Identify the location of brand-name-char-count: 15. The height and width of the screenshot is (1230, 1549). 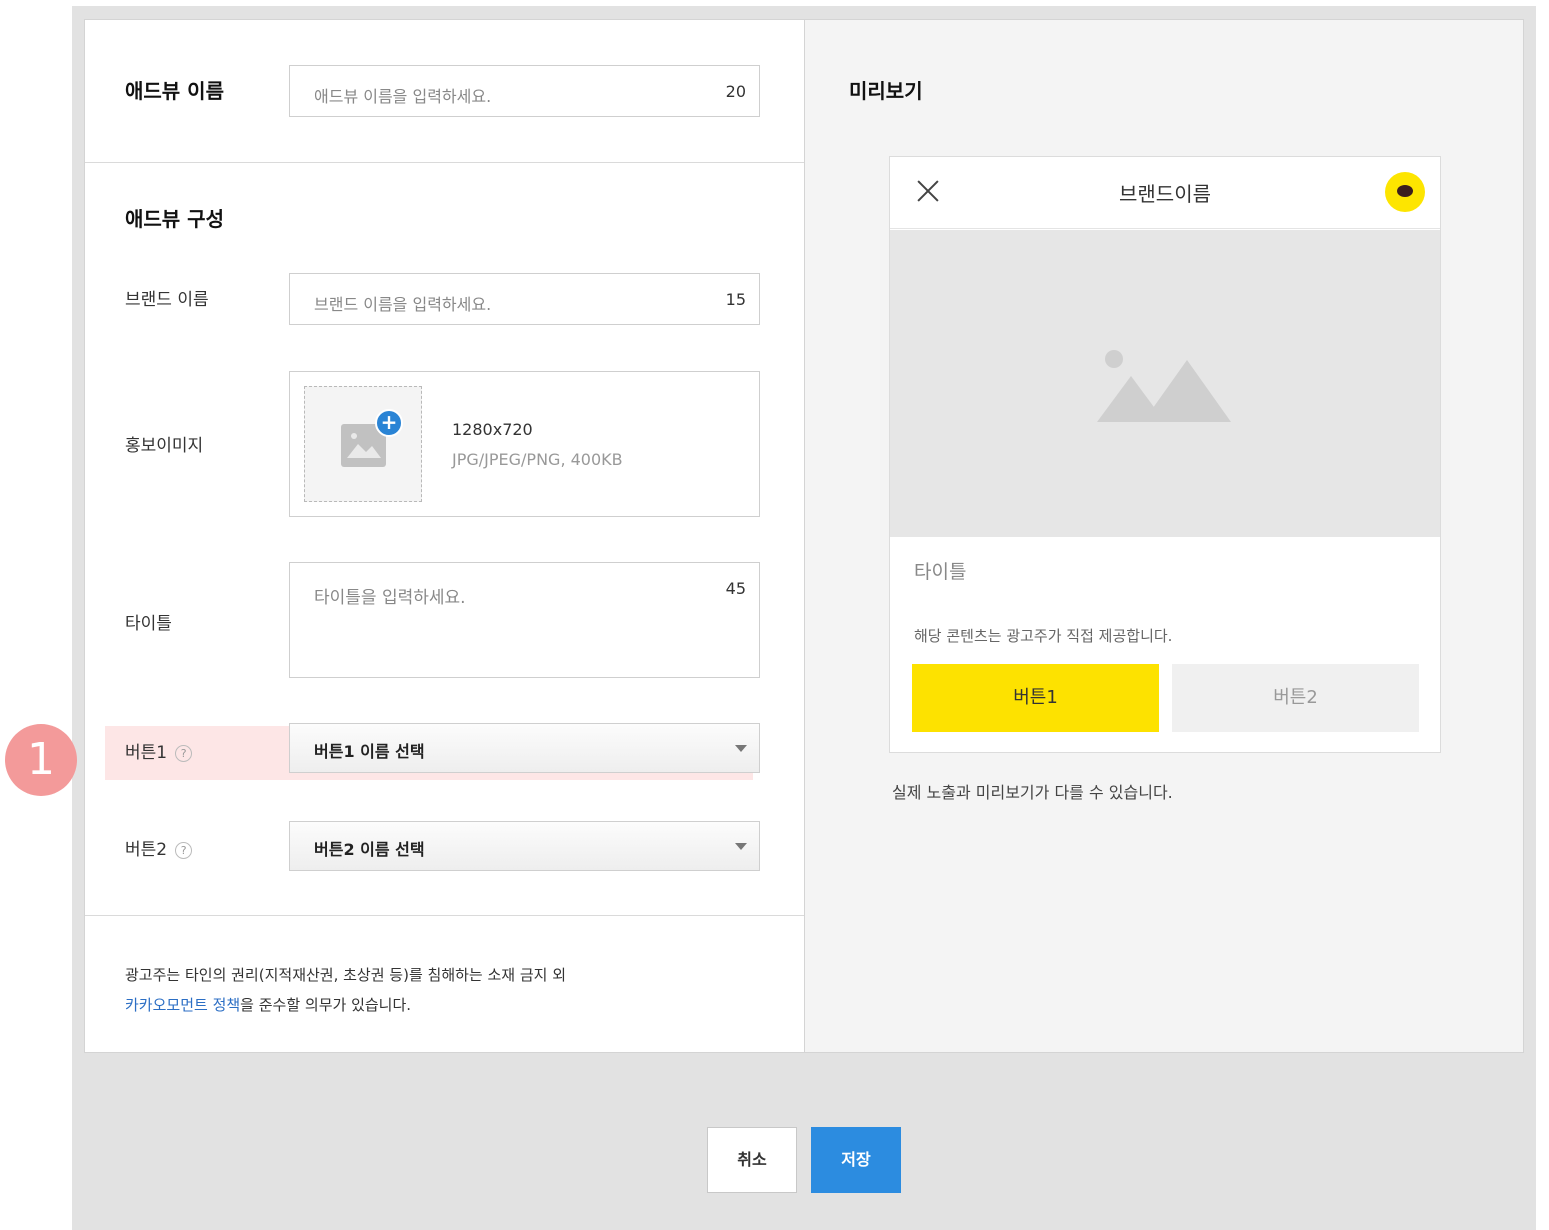
(735, 299).